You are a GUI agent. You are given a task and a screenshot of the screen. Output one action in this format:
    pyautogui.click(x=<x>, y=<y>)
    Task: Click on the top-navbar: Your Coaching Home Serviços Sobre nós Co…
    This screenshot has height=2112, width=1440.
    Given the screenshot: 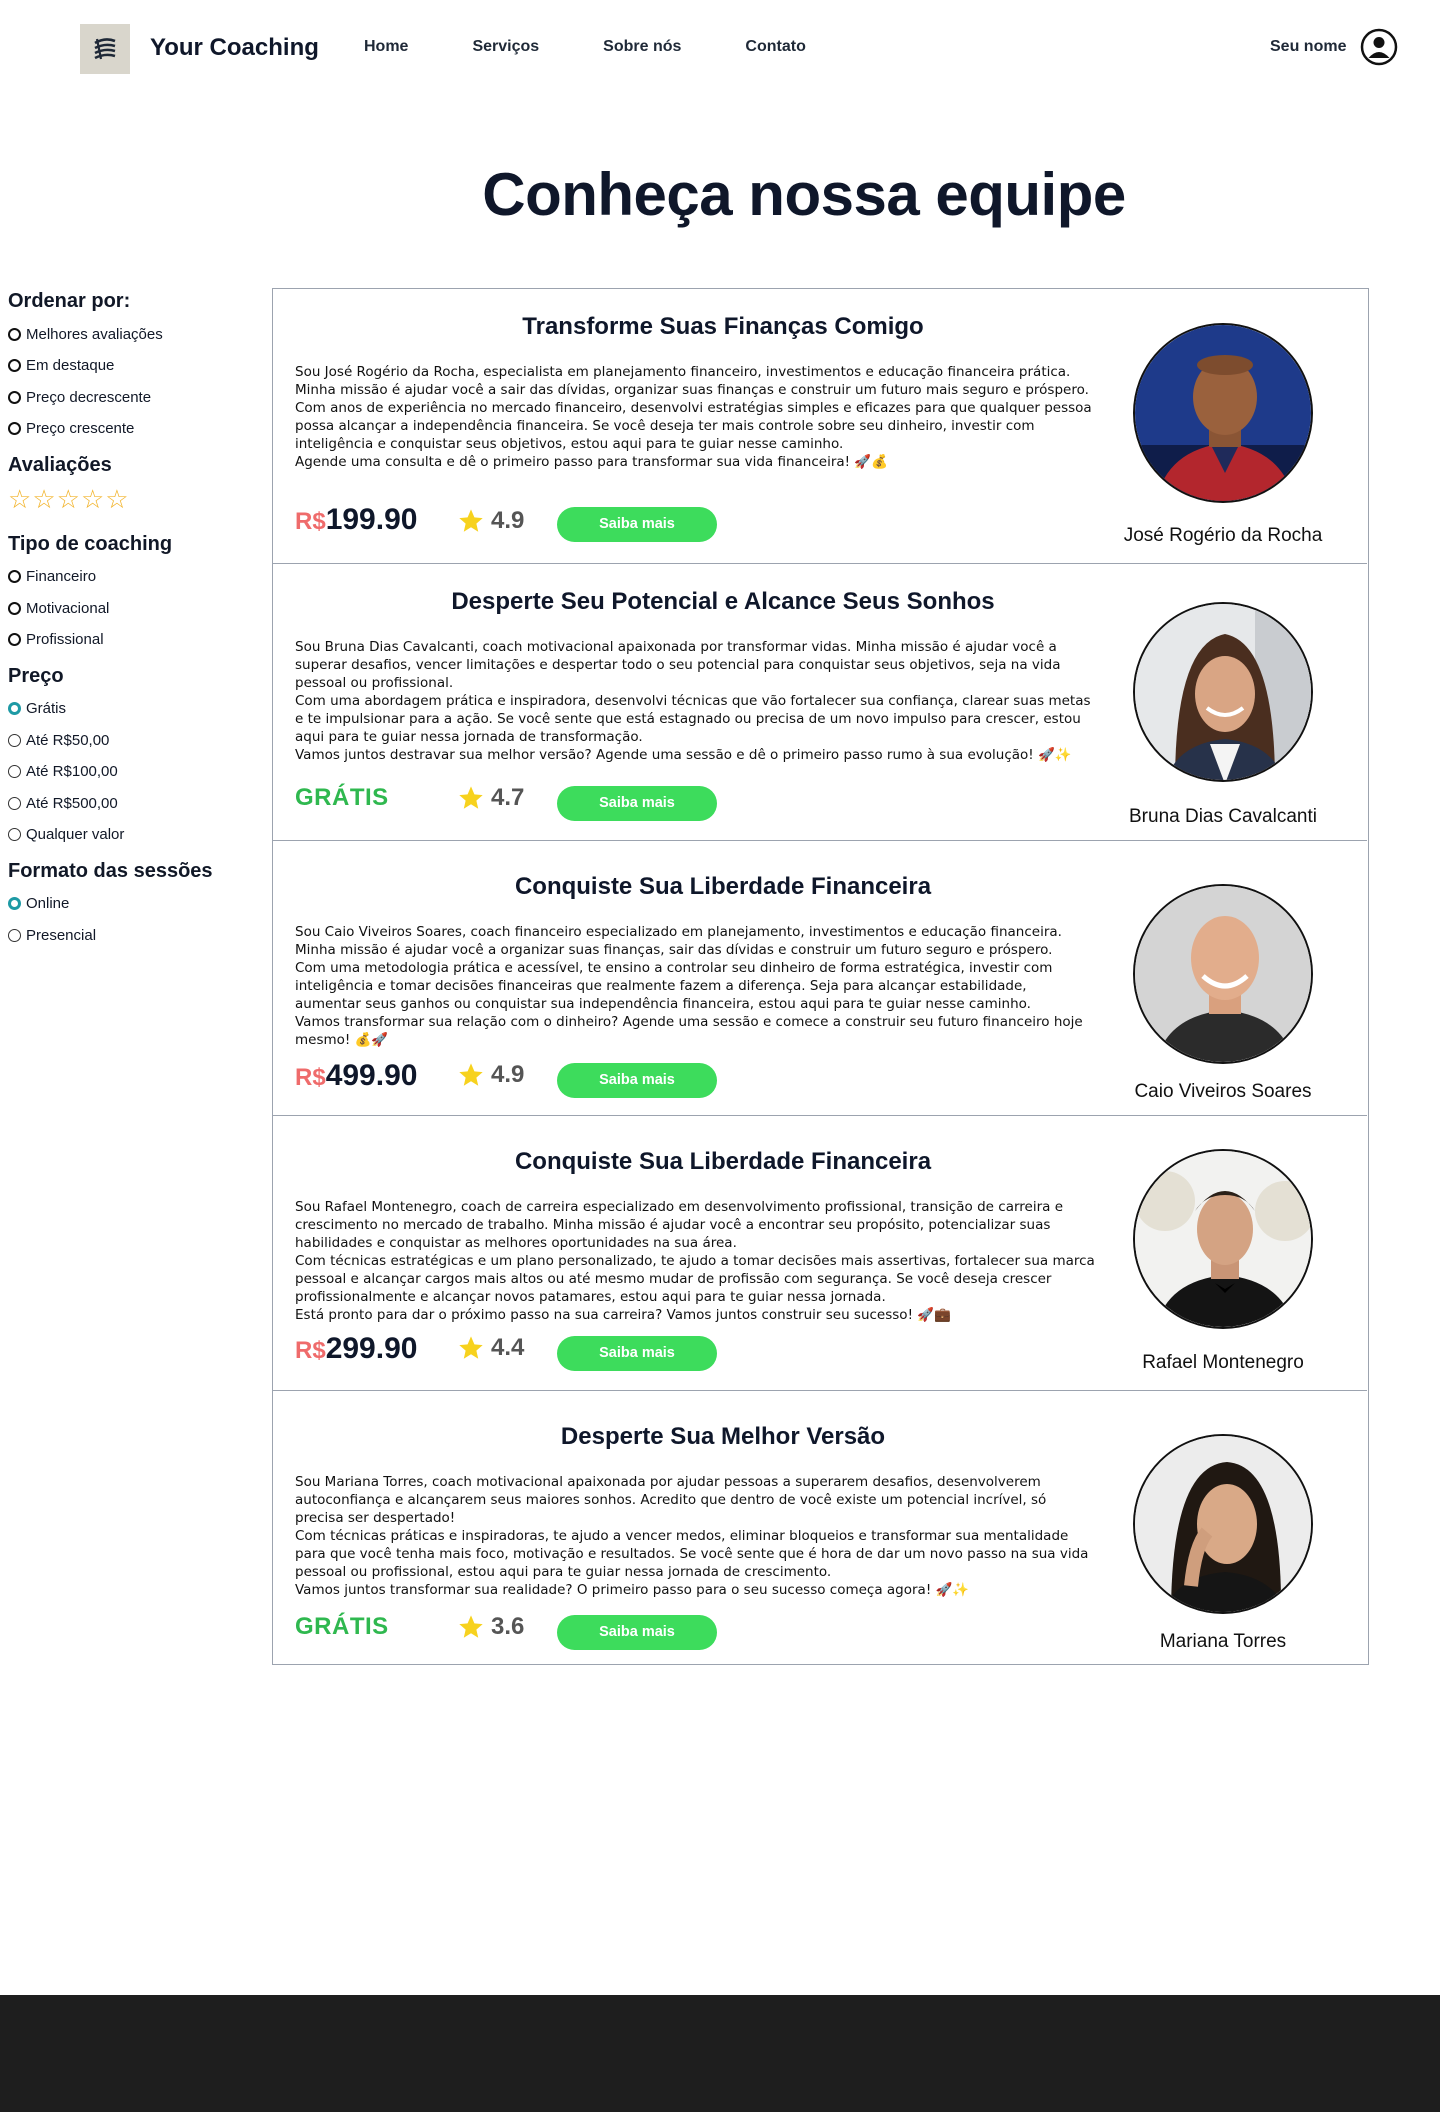 What is the action you would take?
    pyautogui.click(x=720, y=48)
    